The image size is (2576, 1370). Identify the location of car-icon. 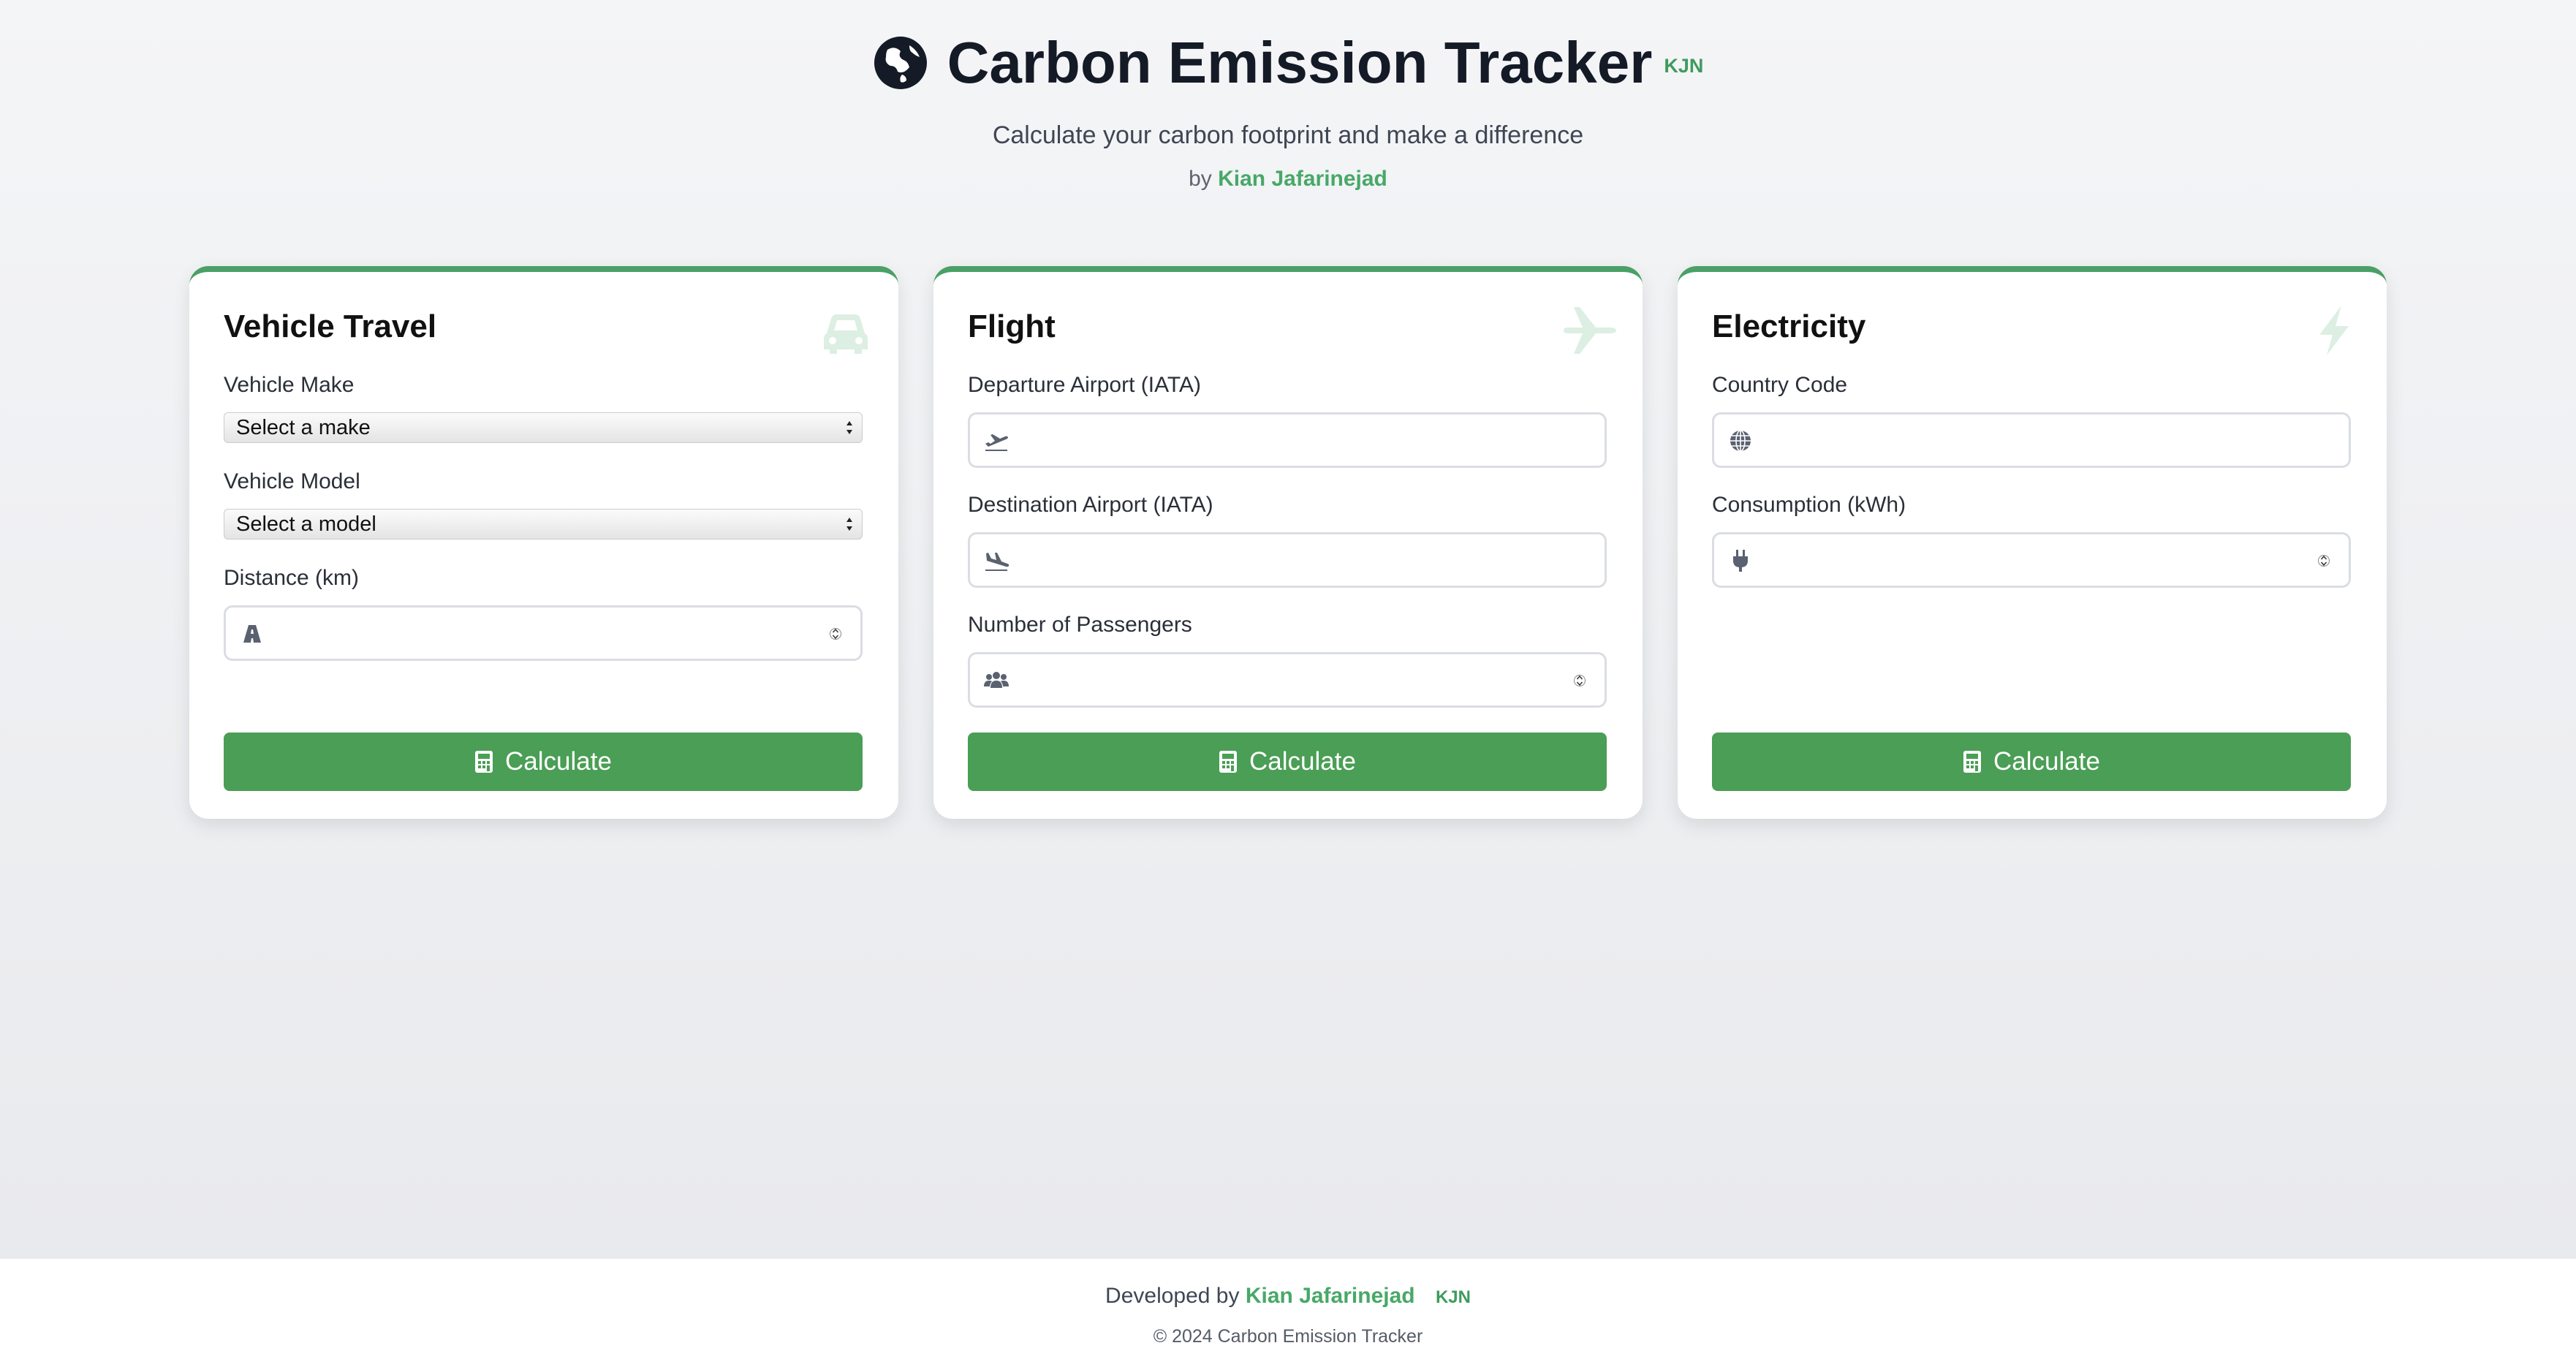
(846, 334).